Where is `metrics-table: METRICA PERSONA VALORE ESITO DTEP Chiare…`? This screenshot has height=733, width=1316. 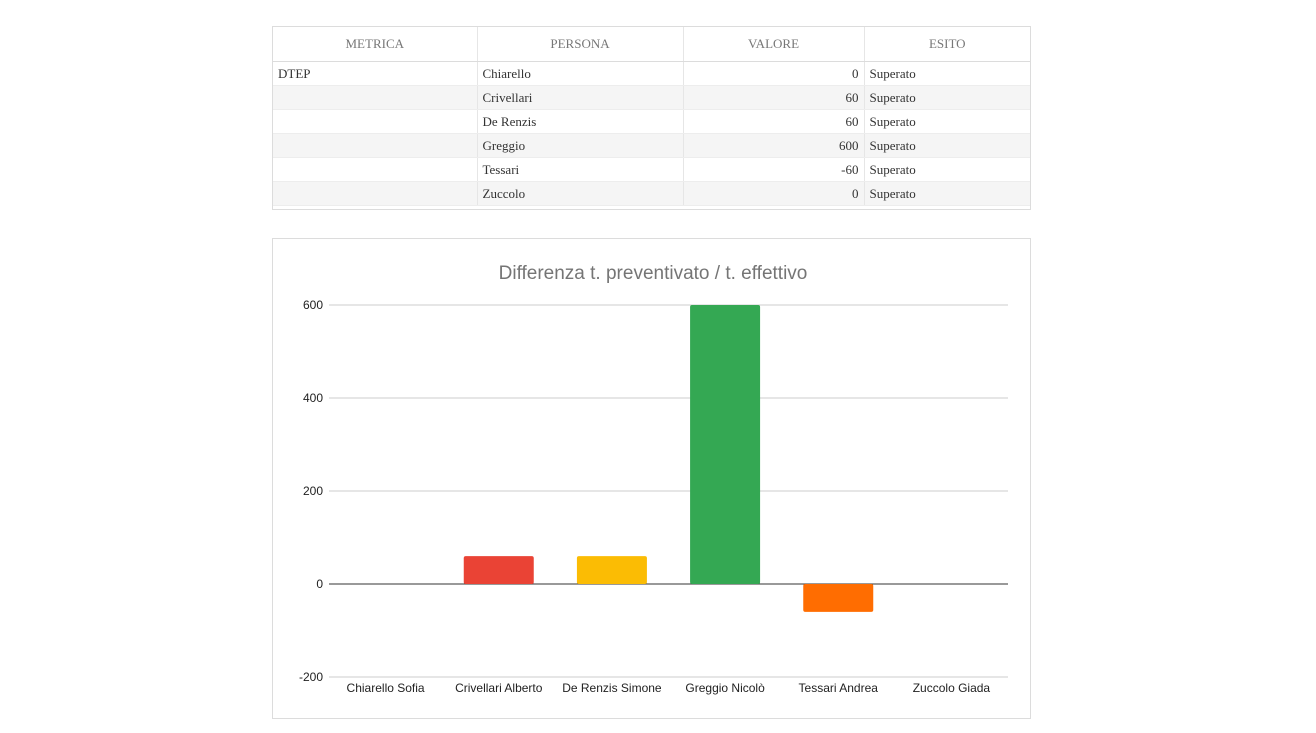 metrics-table: METRICA PERSONA VALORE ESITO DTEP Chiare… is located at coordinates (651, 116).